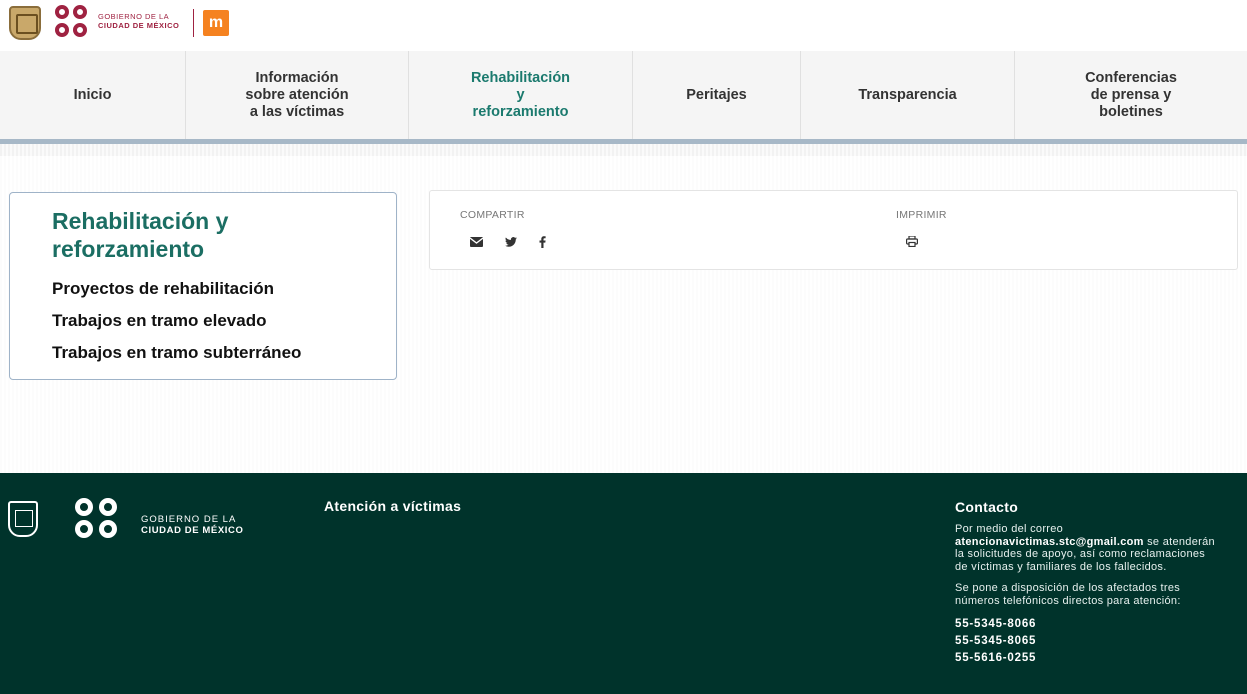 The image size is (1247, 694). I want to click on gov-line-2: CIUDAD DE MÉXICO, so click(139, 25).